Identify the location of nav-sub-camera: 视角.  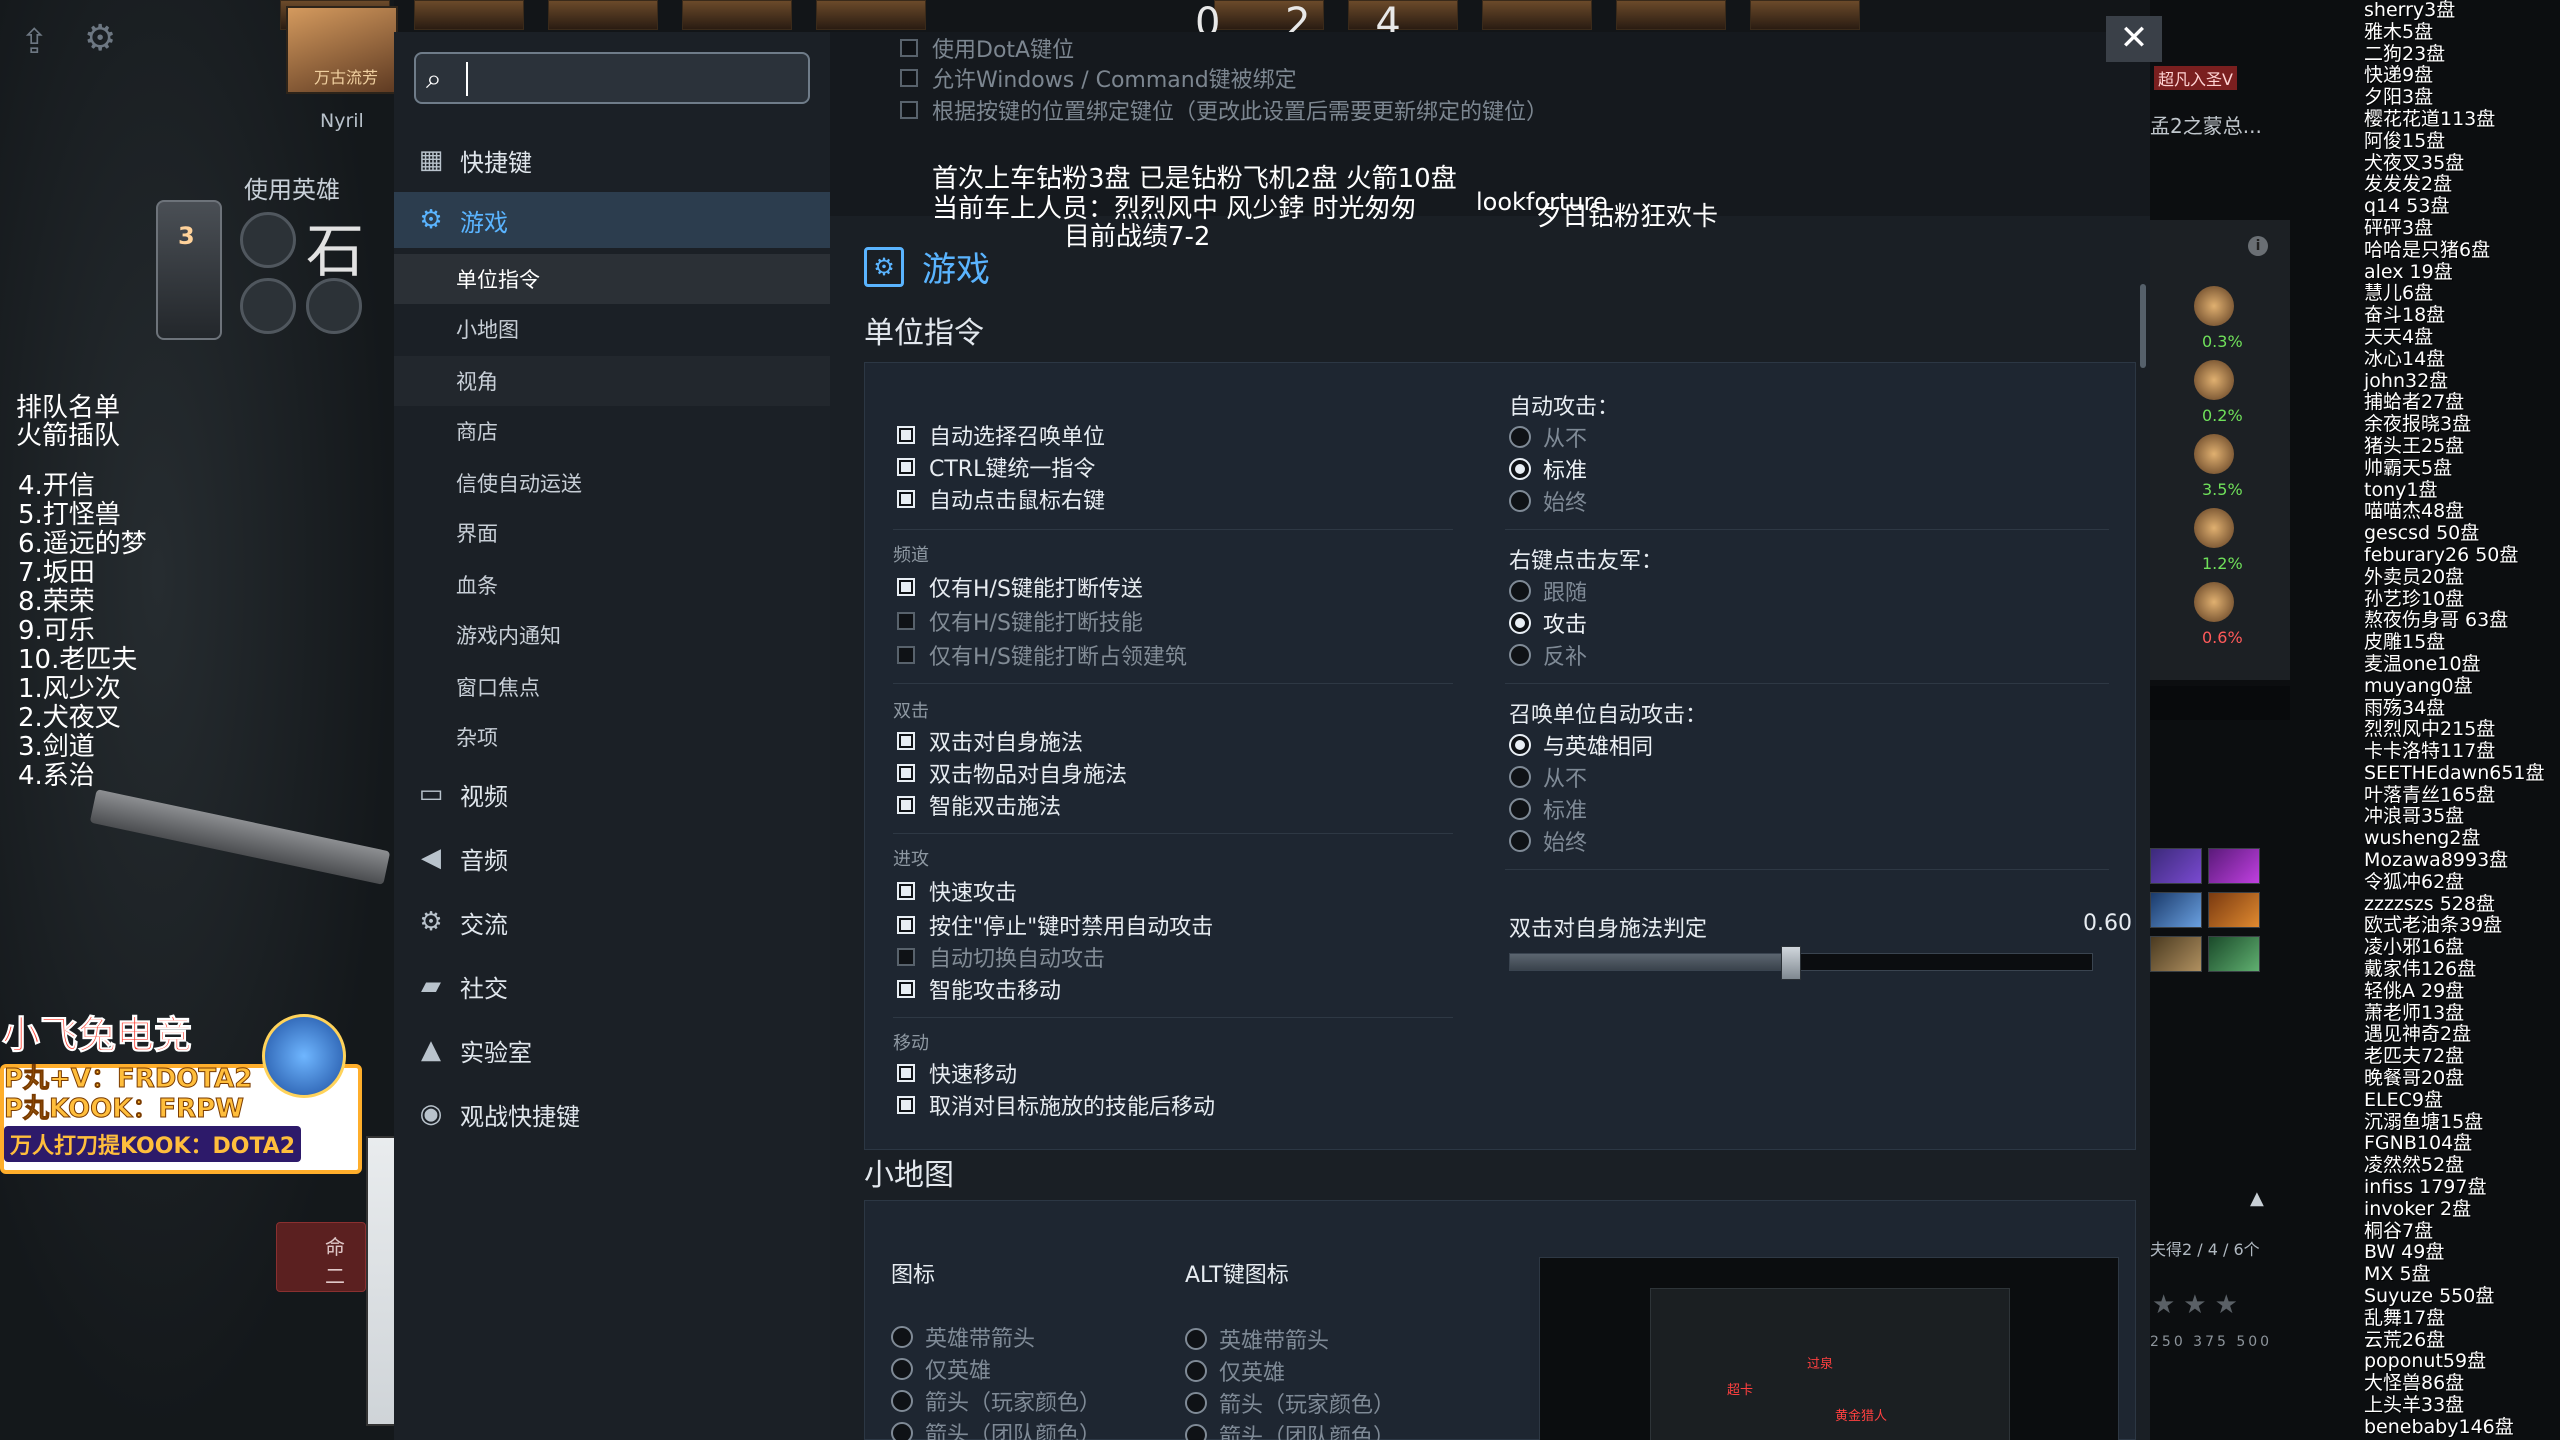
(612, 381).